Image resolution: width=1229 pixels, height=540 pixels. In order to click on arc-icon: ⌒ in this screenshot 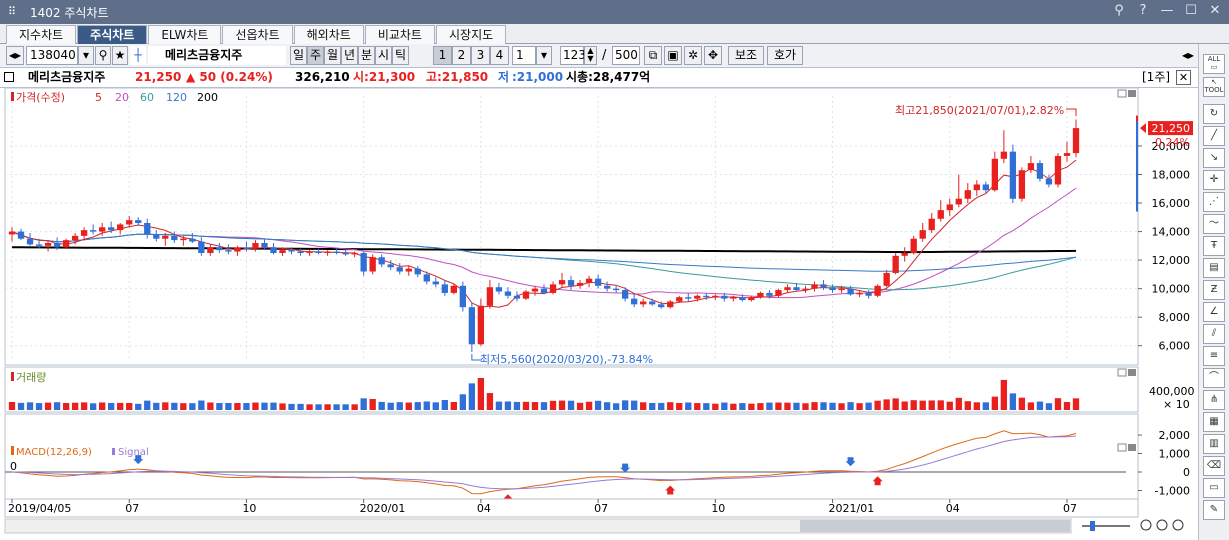, I will do `click(1214, 378)`.